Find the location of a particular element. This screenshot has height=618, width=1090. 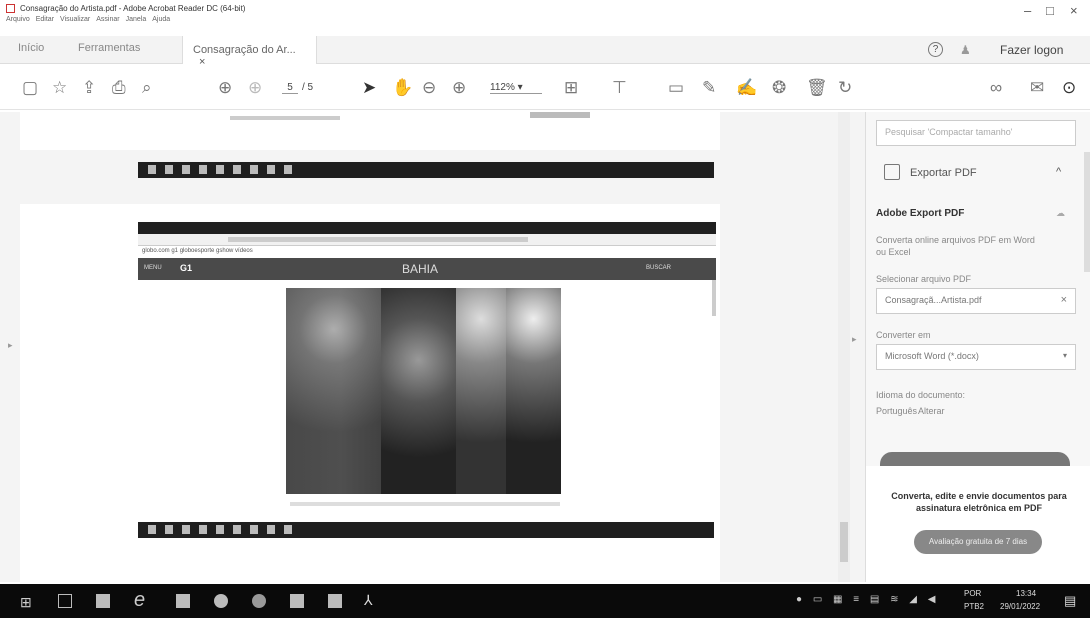

tab-close-icon: × is located at coordinates (202, 62).